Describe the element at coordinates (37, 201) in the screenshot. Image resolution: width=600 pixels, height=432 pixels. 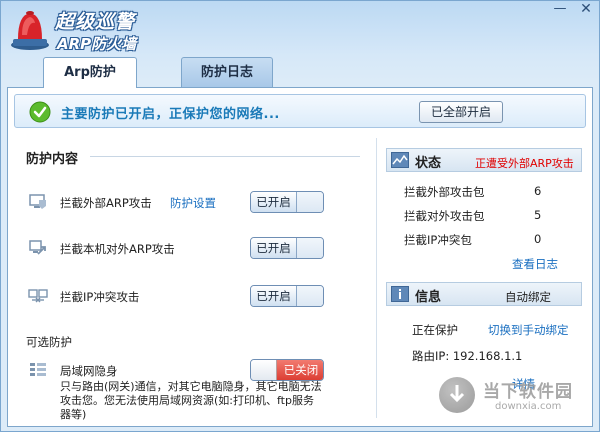
I see `shield-monitor-icon` at that location.